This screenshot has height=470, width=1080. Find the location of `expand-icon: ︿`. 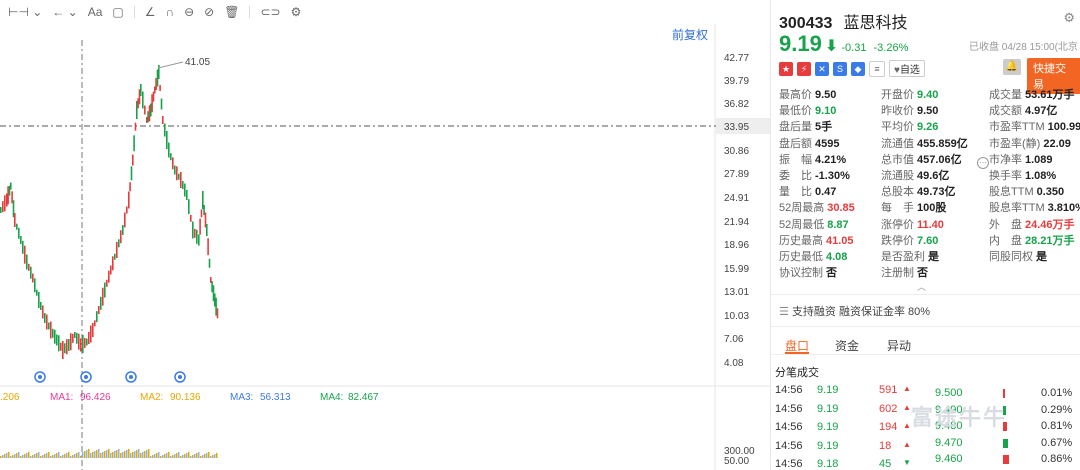

expand-icon: ︿ is located at coordinates (921, 286).